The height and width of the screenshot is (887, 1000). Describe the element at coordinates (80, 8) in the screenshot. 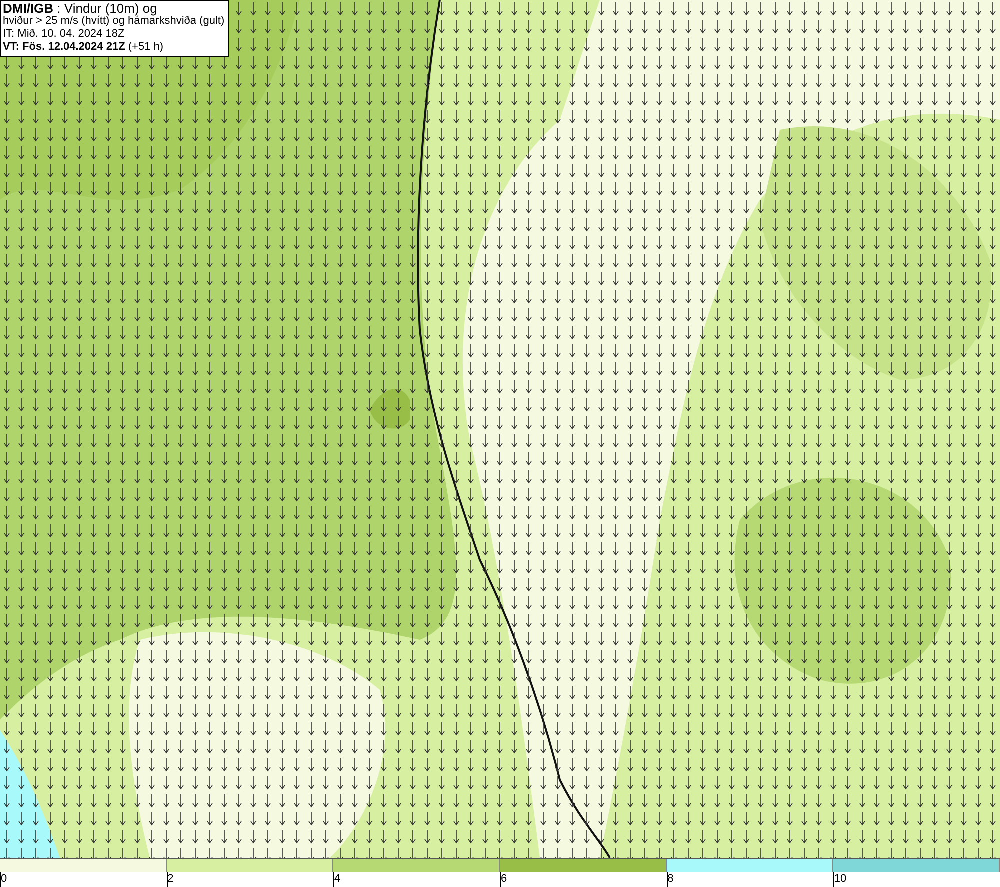

I see `title-line: DMI/IGB : Vindur (10m) og` at that location.